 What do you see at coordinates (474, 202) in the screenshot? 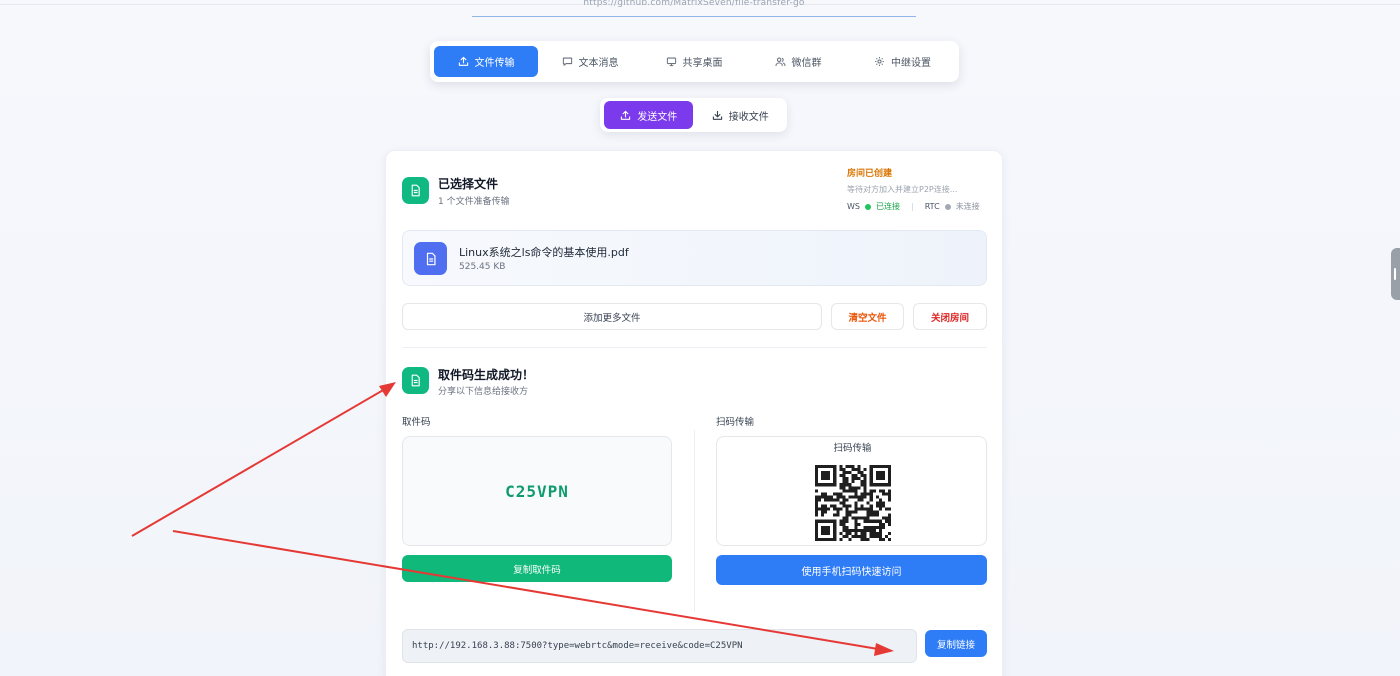
I see `selected-files-subtitle: 1 个文件准备传输` at bounding box center [474, 202].